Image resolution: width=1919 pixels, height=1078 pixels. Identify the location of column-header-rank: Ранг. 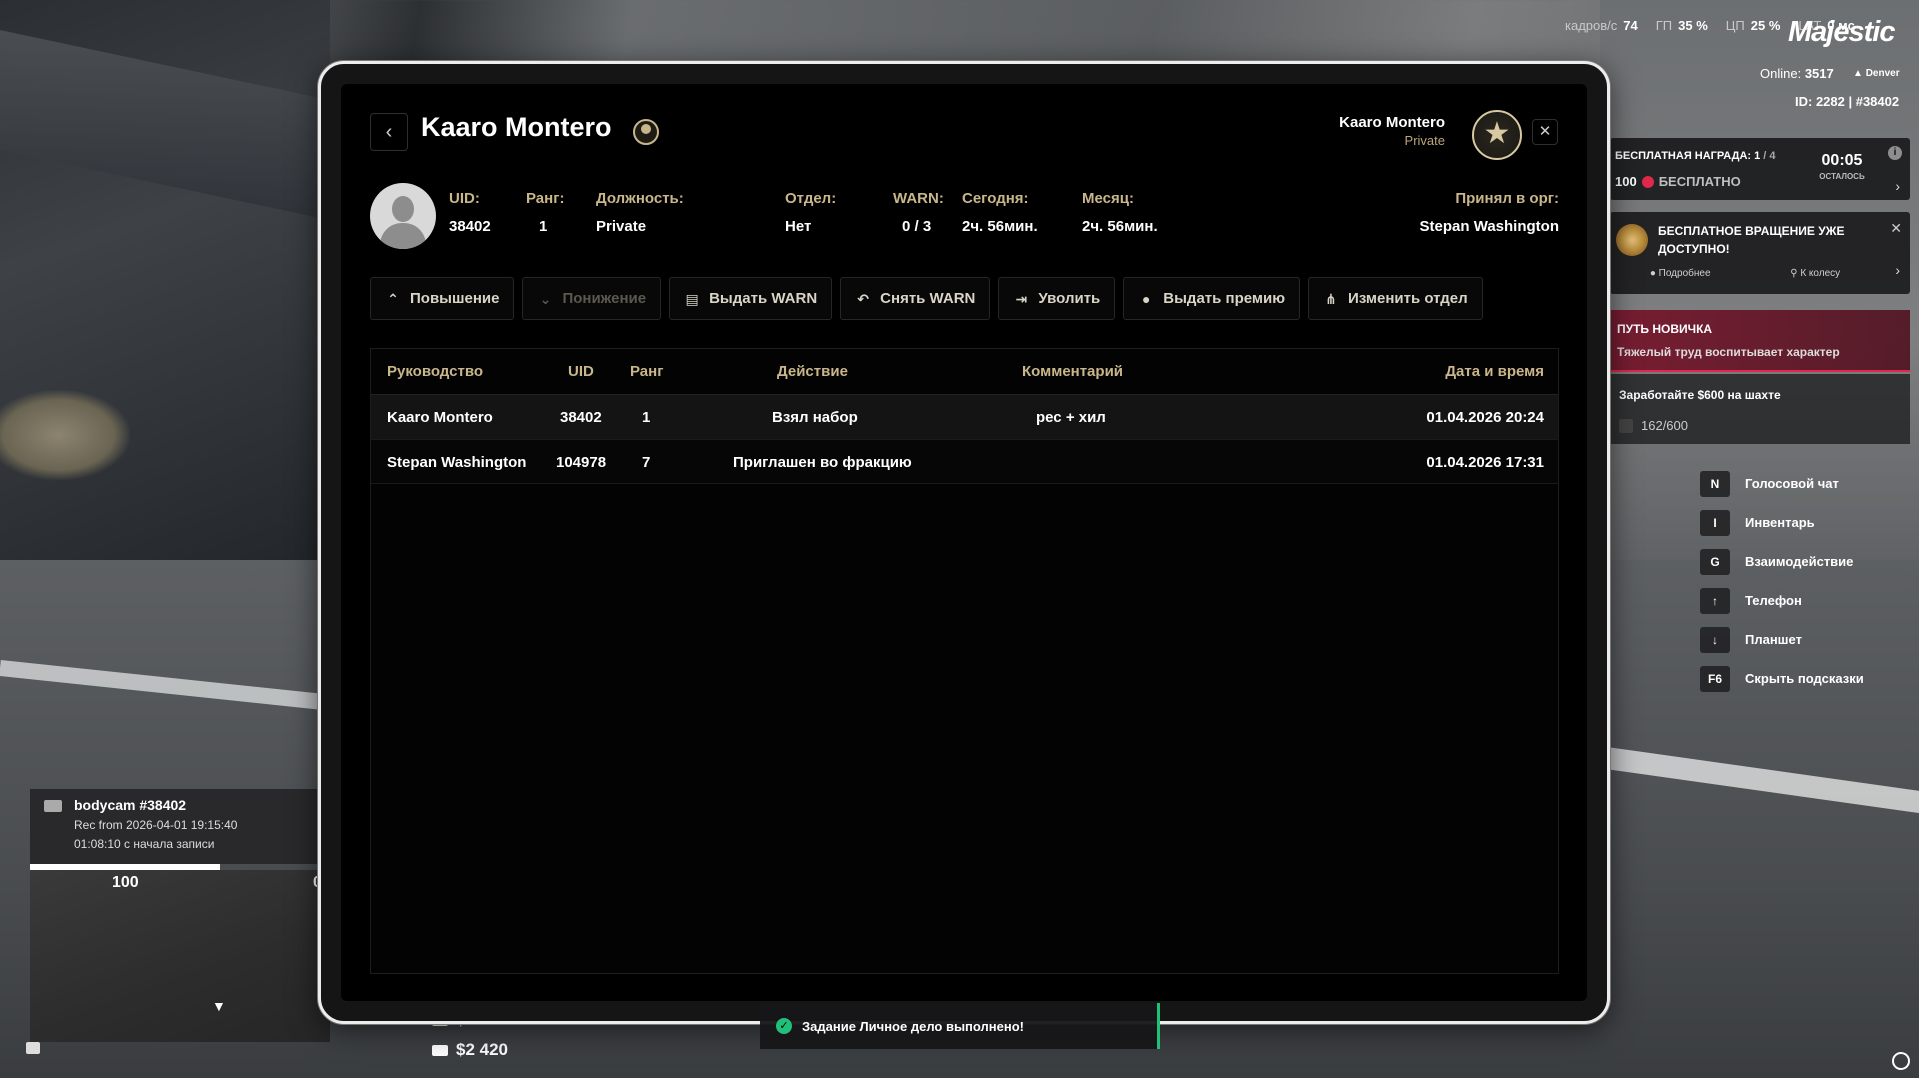
(647, 371).